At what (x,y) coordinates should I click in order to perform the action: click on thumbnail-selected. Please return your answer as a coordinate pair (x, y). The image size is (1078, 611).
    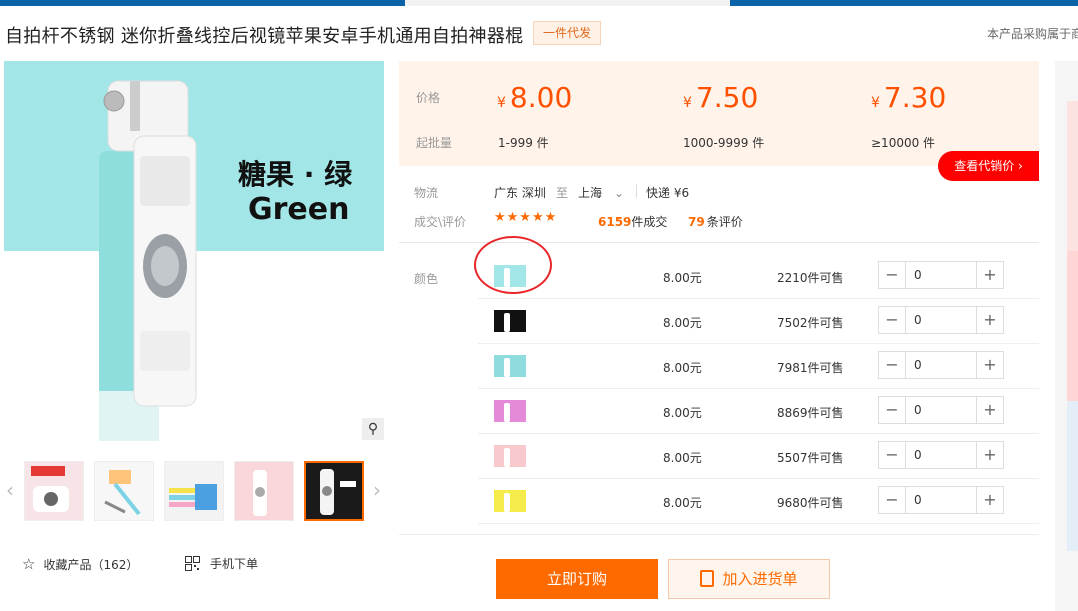
    Looking at the image, I should click on (334, 491).